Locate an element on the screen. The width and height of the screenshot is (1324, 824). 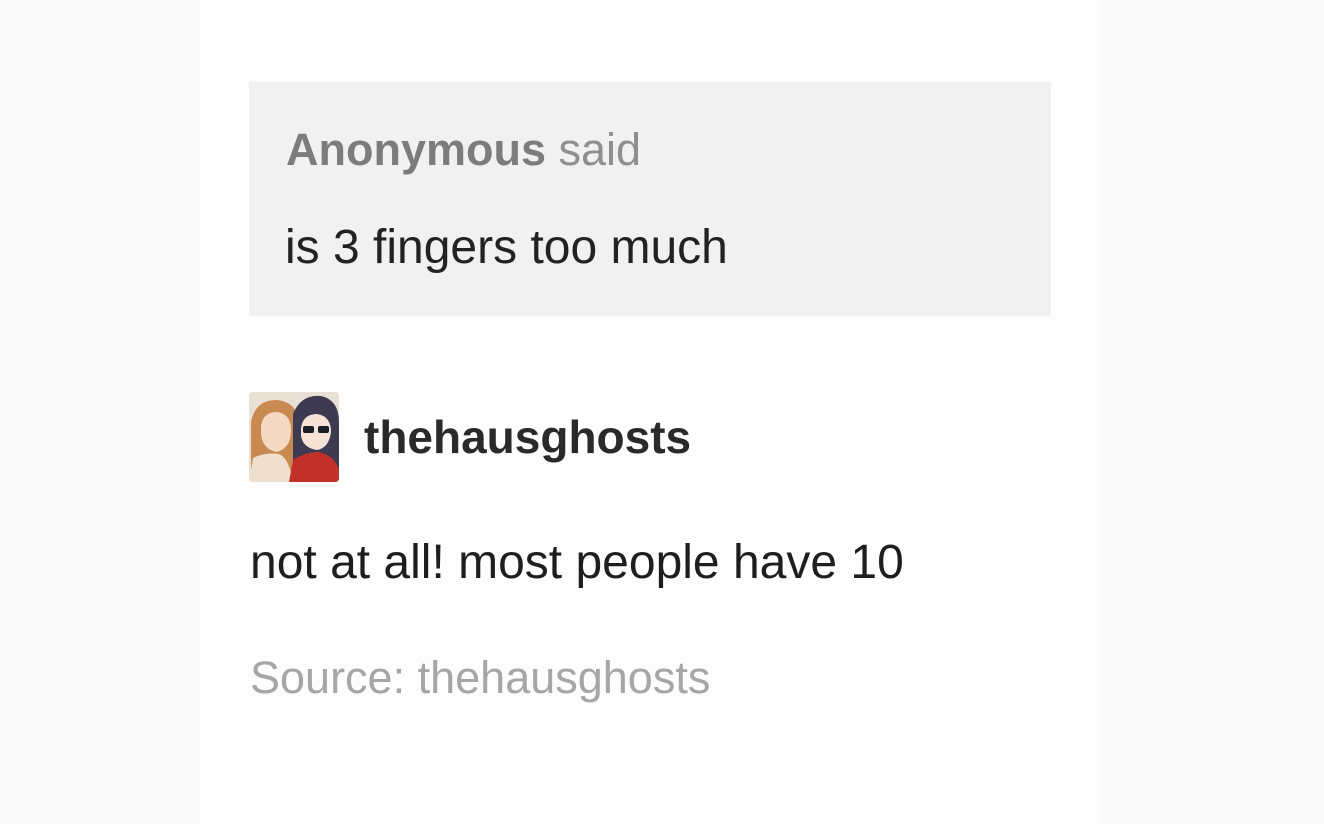
user-avatar-icon is located at coordinates (294, 437).